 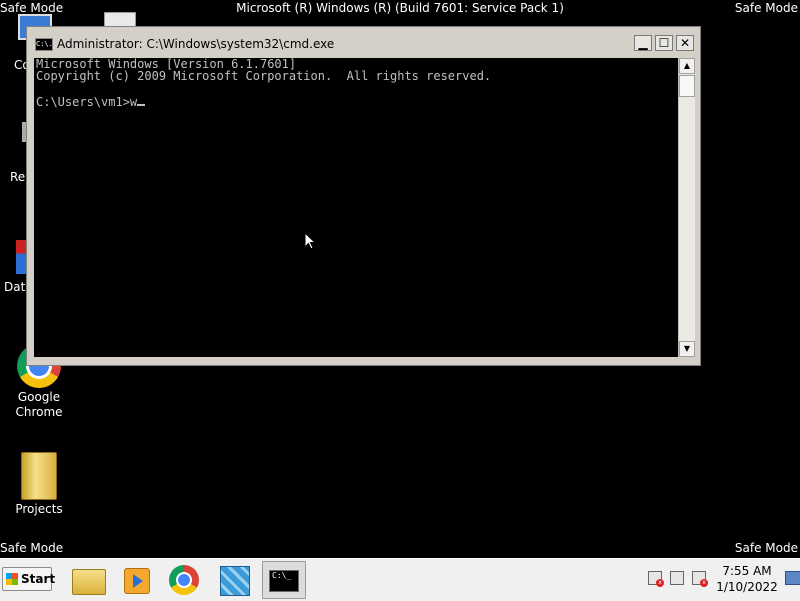 What do you see at coordinates (687, 66) in the screenshot?
I see `scroll-up-button: ▲` at bounding box center [687, 66].